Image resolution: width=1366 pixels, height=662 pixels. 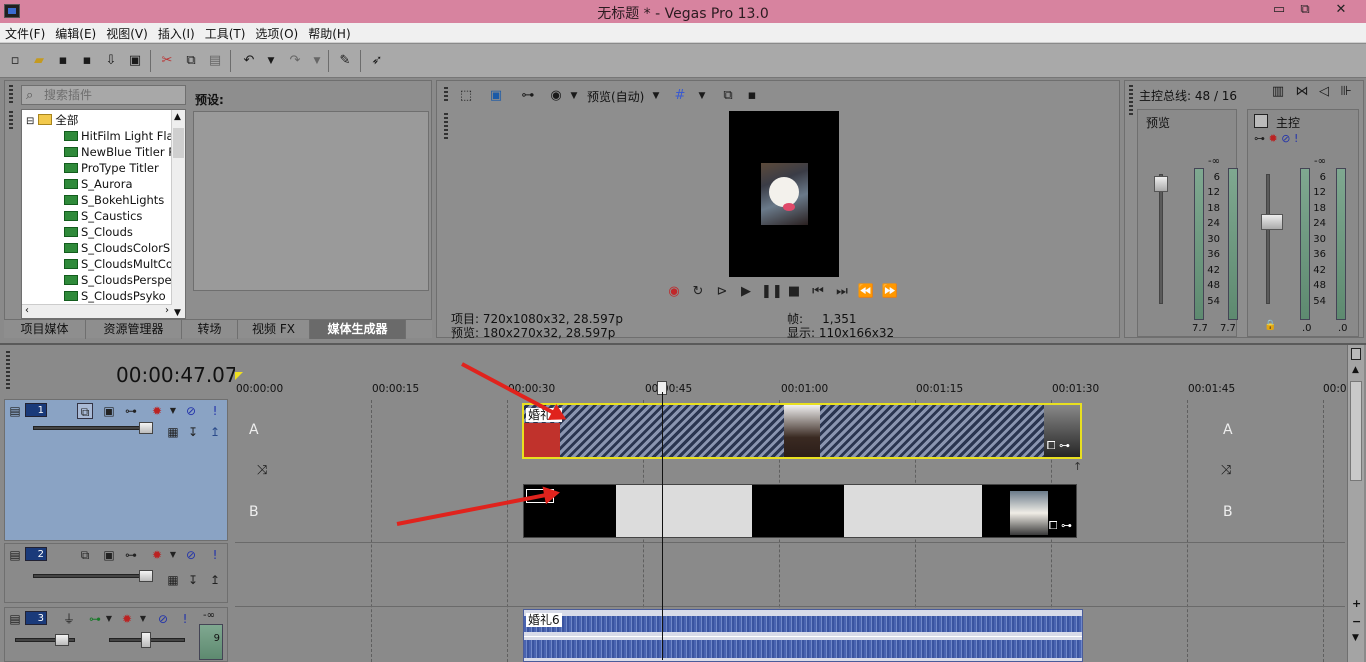 I want to click on play-icon: ▶, so click(x=746, y=292).